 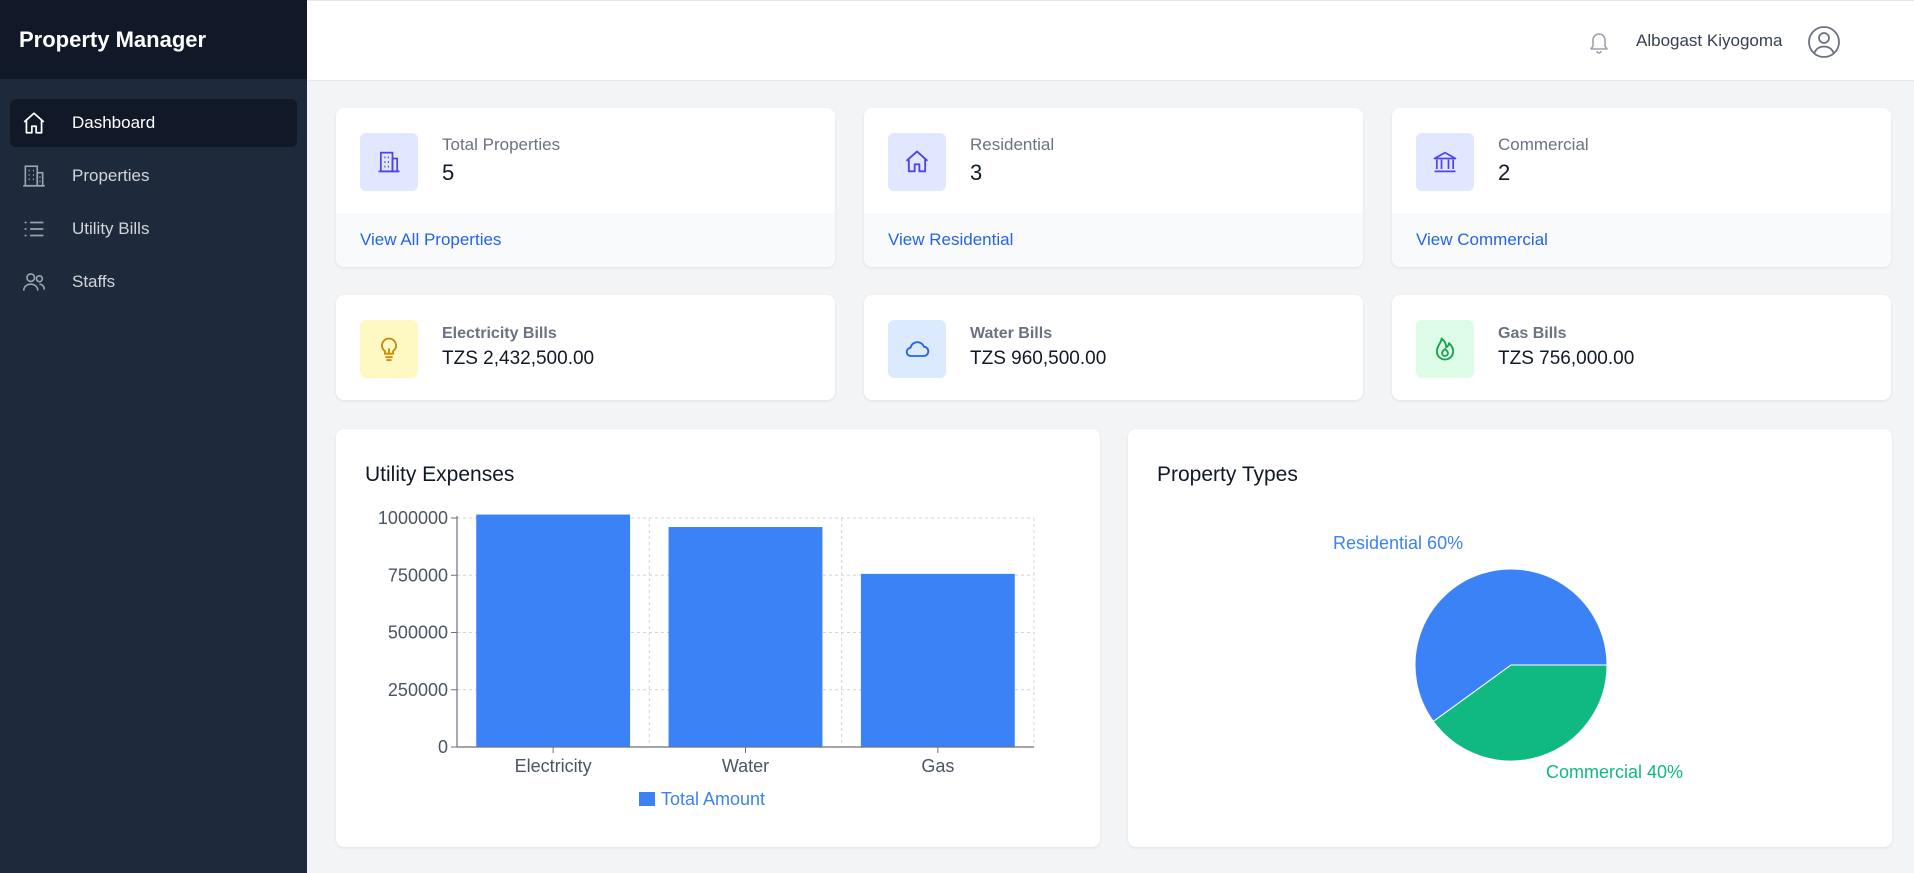 I want to click on bill-label: Water Bills, so click(x=1011, y=333).